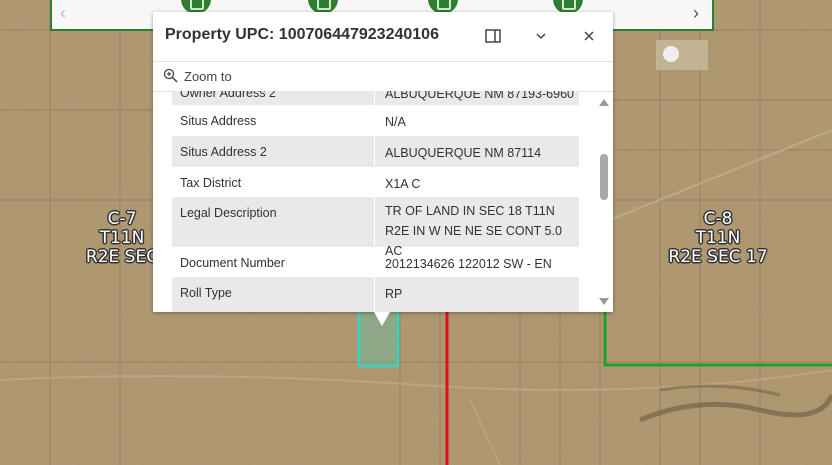 The image size is (832, 465). I want to click on scroll-down-icon, so click(604, 301).